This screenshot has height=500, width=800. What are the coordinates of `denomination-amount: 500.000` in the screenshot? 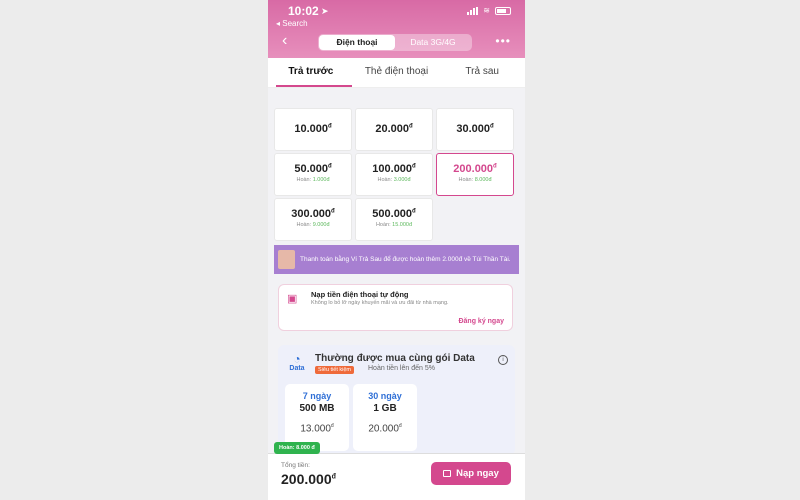 It's located at (392, 214).